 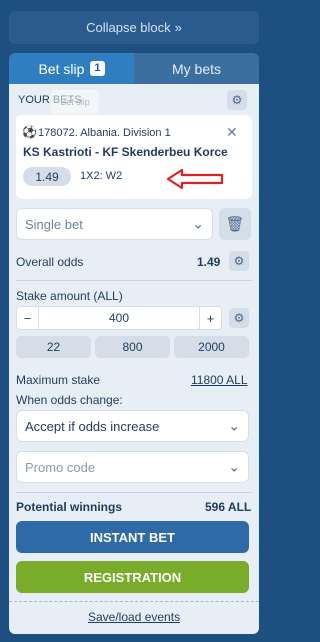 I want to click on bet-teams: KS Kastrioti - KF Skenderbeu Korce, so click(x=125, y=152).